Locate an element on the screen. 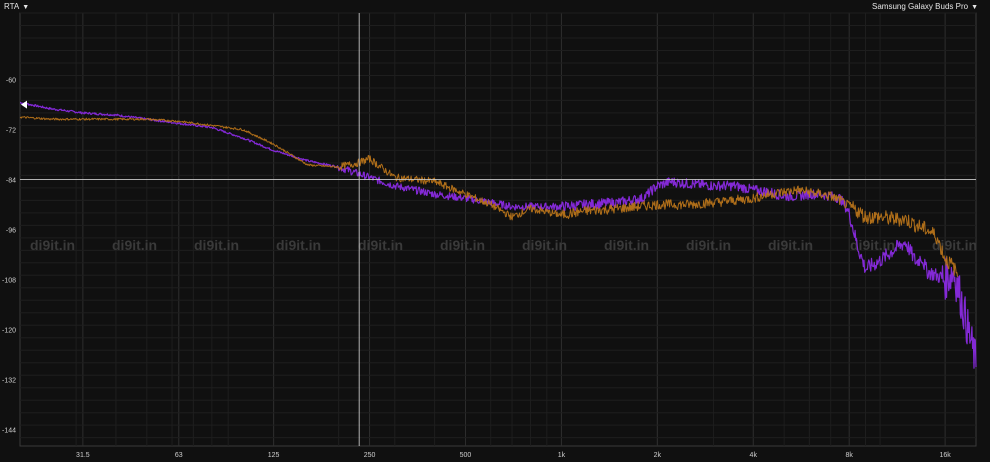 The height and width of the screenshot is (462, 990). y-axis-ticks: -60 -72 -84 -96 -108 -120 -132 -144 is located at coordinates (9, 256).